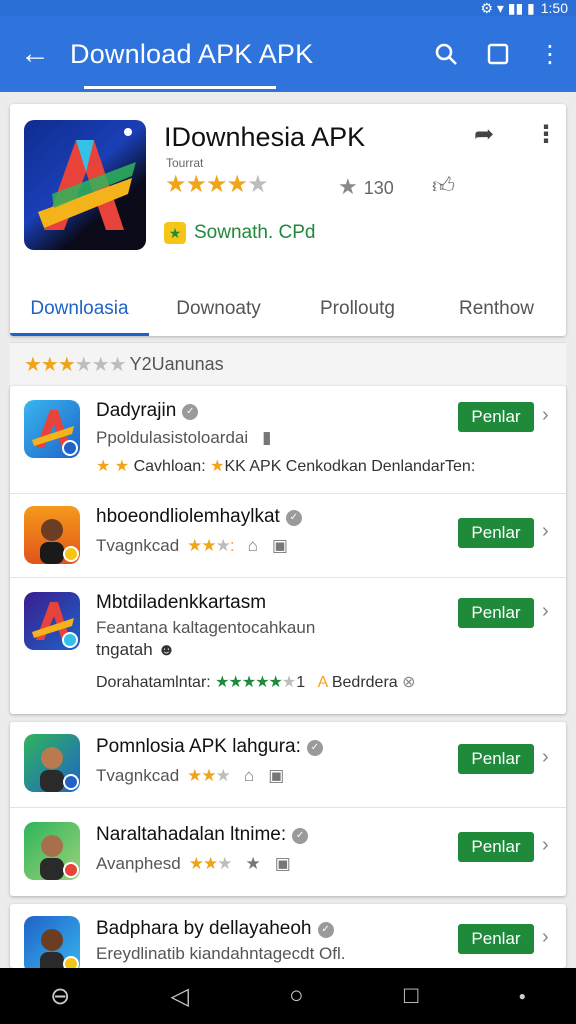 Image resolution: width=576 pixels, height=1024 pixels. I want to click on back-arrow-icon: ←, so click(35, 54).